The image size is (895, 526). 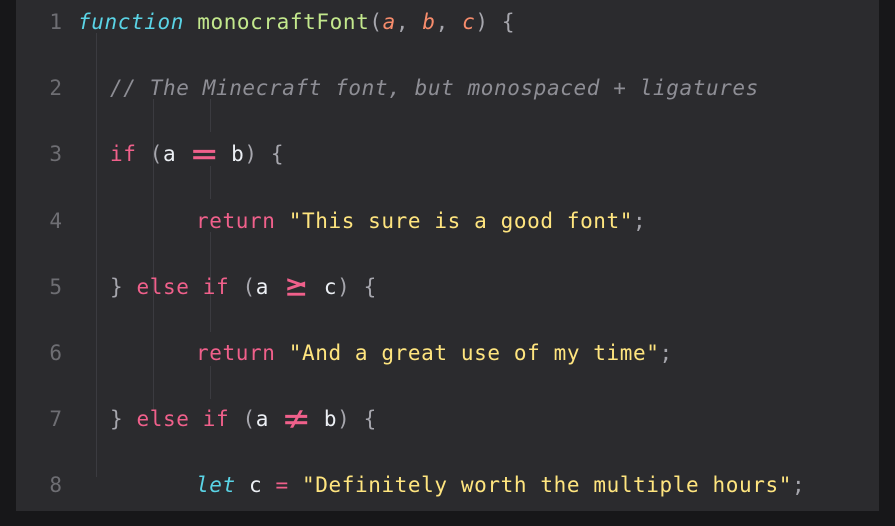 I want to click on line-number: 2, so click(x=55, y=88).